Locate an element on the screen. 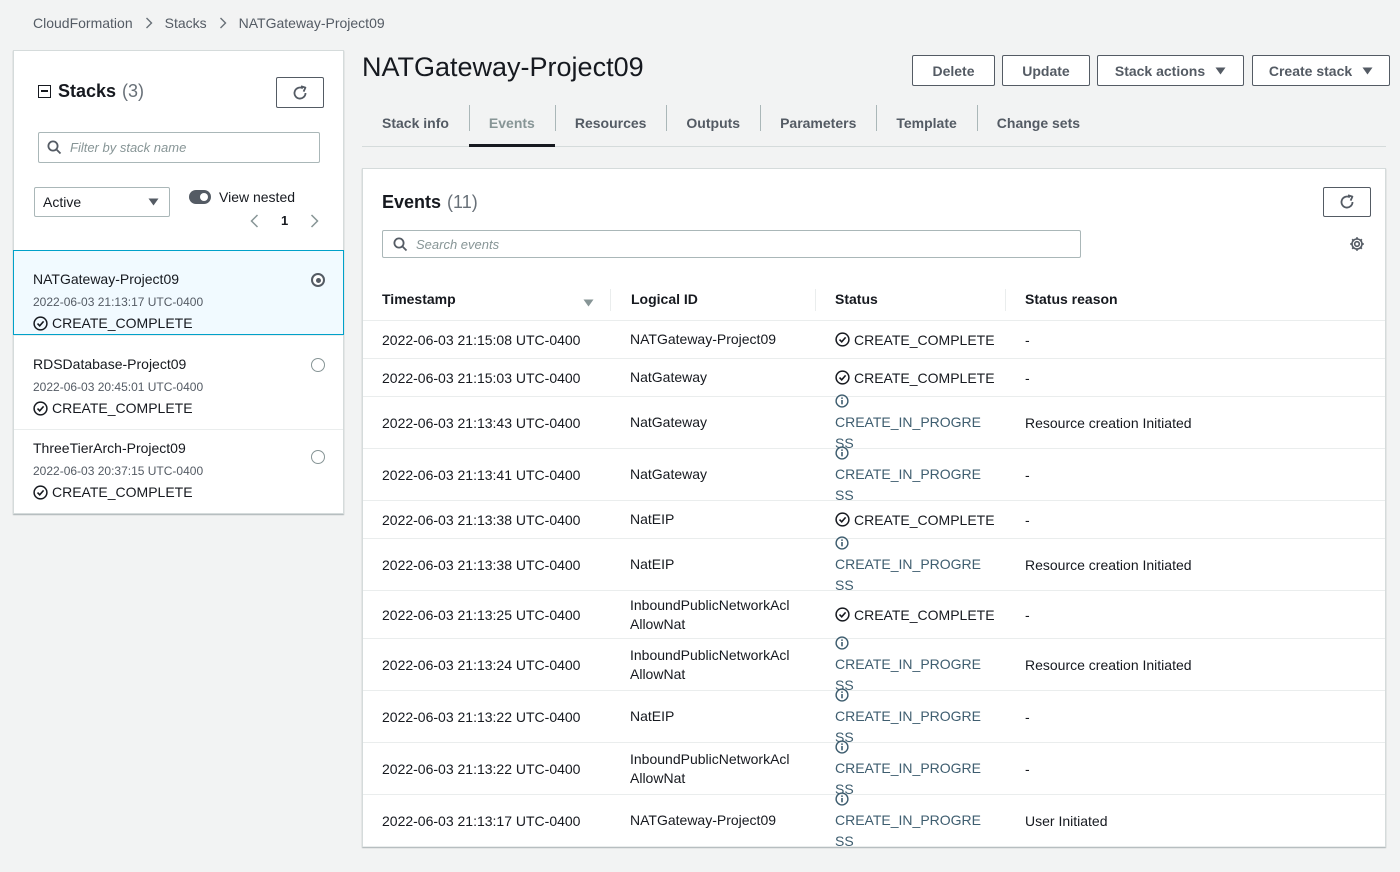  breadcrumb-stacks: Stacks is located at coordinates (186, 23).